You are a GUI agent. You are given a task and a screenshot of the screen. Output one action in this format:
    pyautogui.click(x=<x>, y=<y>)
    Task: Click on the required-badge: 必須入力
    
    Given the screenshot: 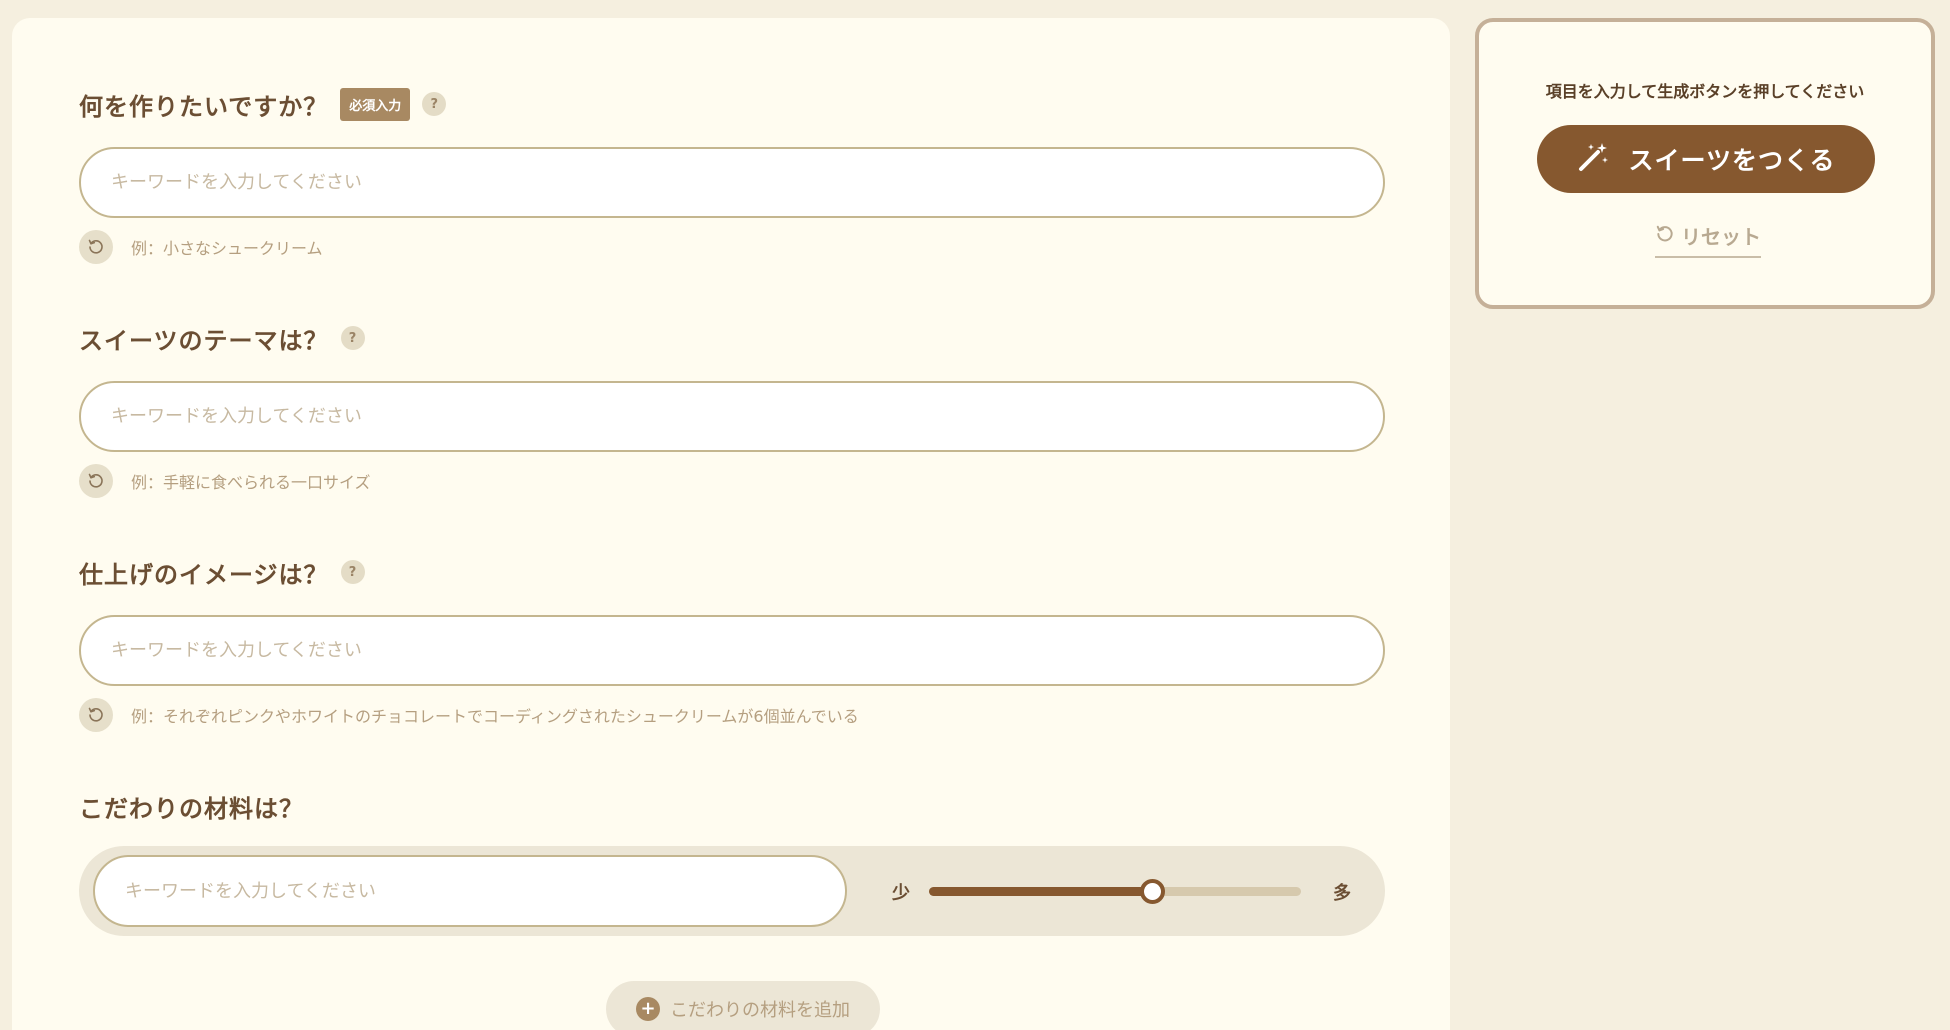 What is the action you would take?
    pyautogui.click(x=375, y=104)
    